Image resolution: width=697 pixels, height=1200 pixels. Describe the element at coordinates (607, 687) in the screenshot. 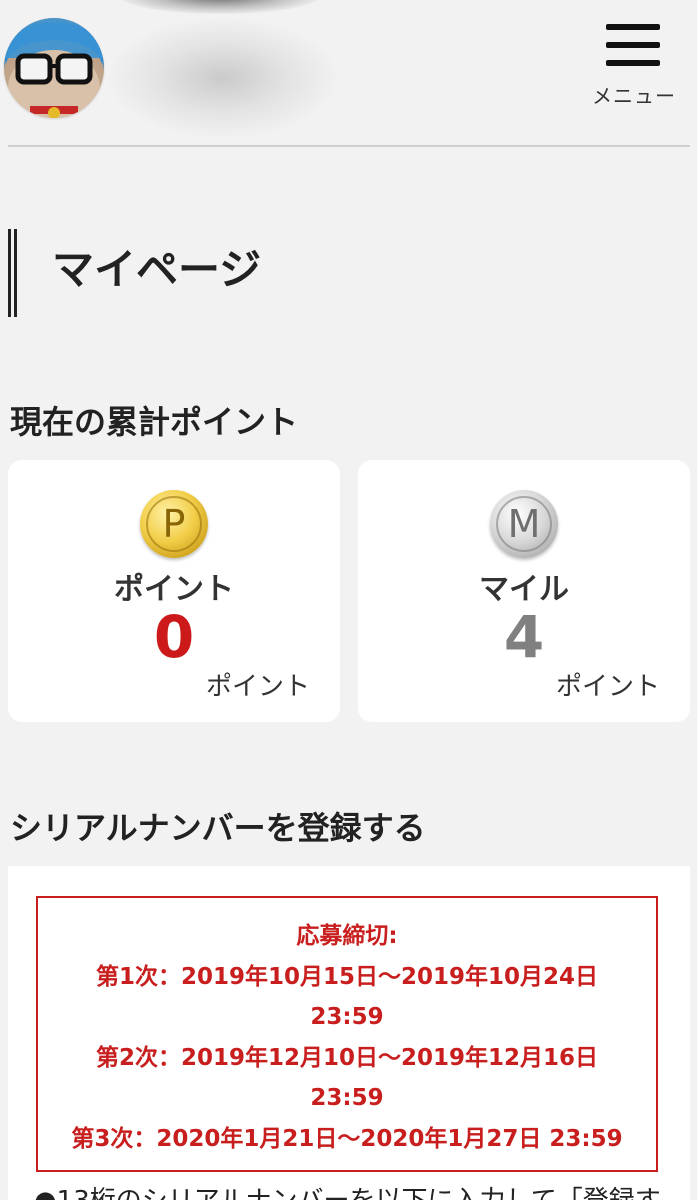

I see `miles-unit: ポイント` at that location.